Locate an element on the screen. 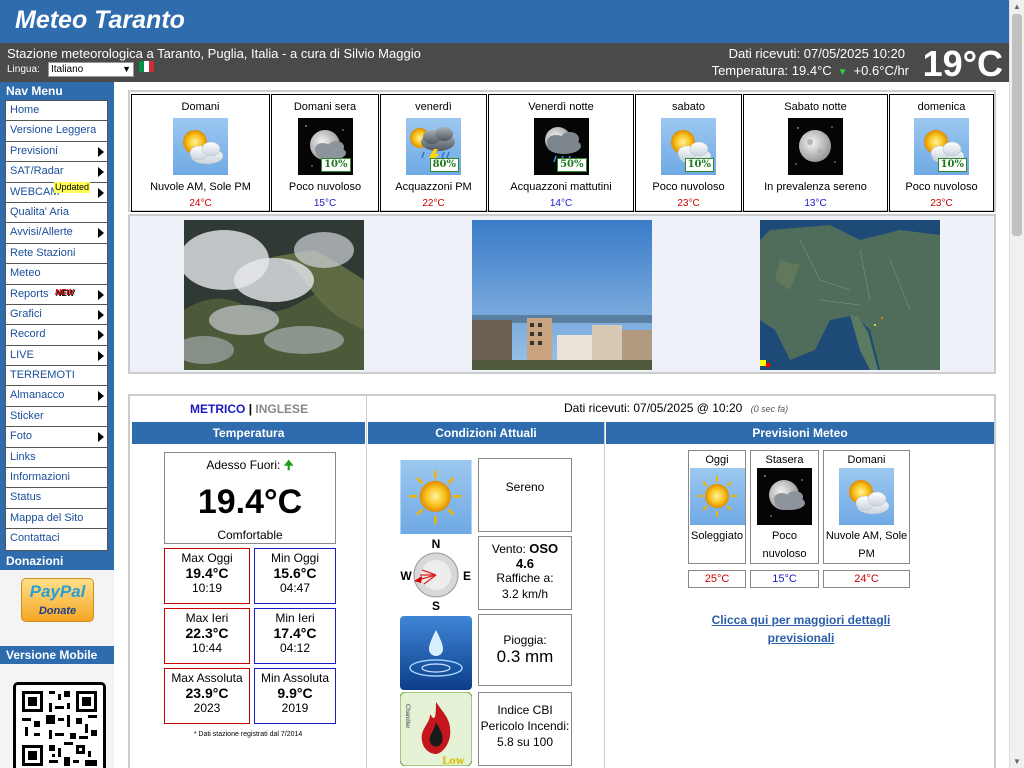  nav-item-grafici: Grafici is located at coordinates (56, 315).